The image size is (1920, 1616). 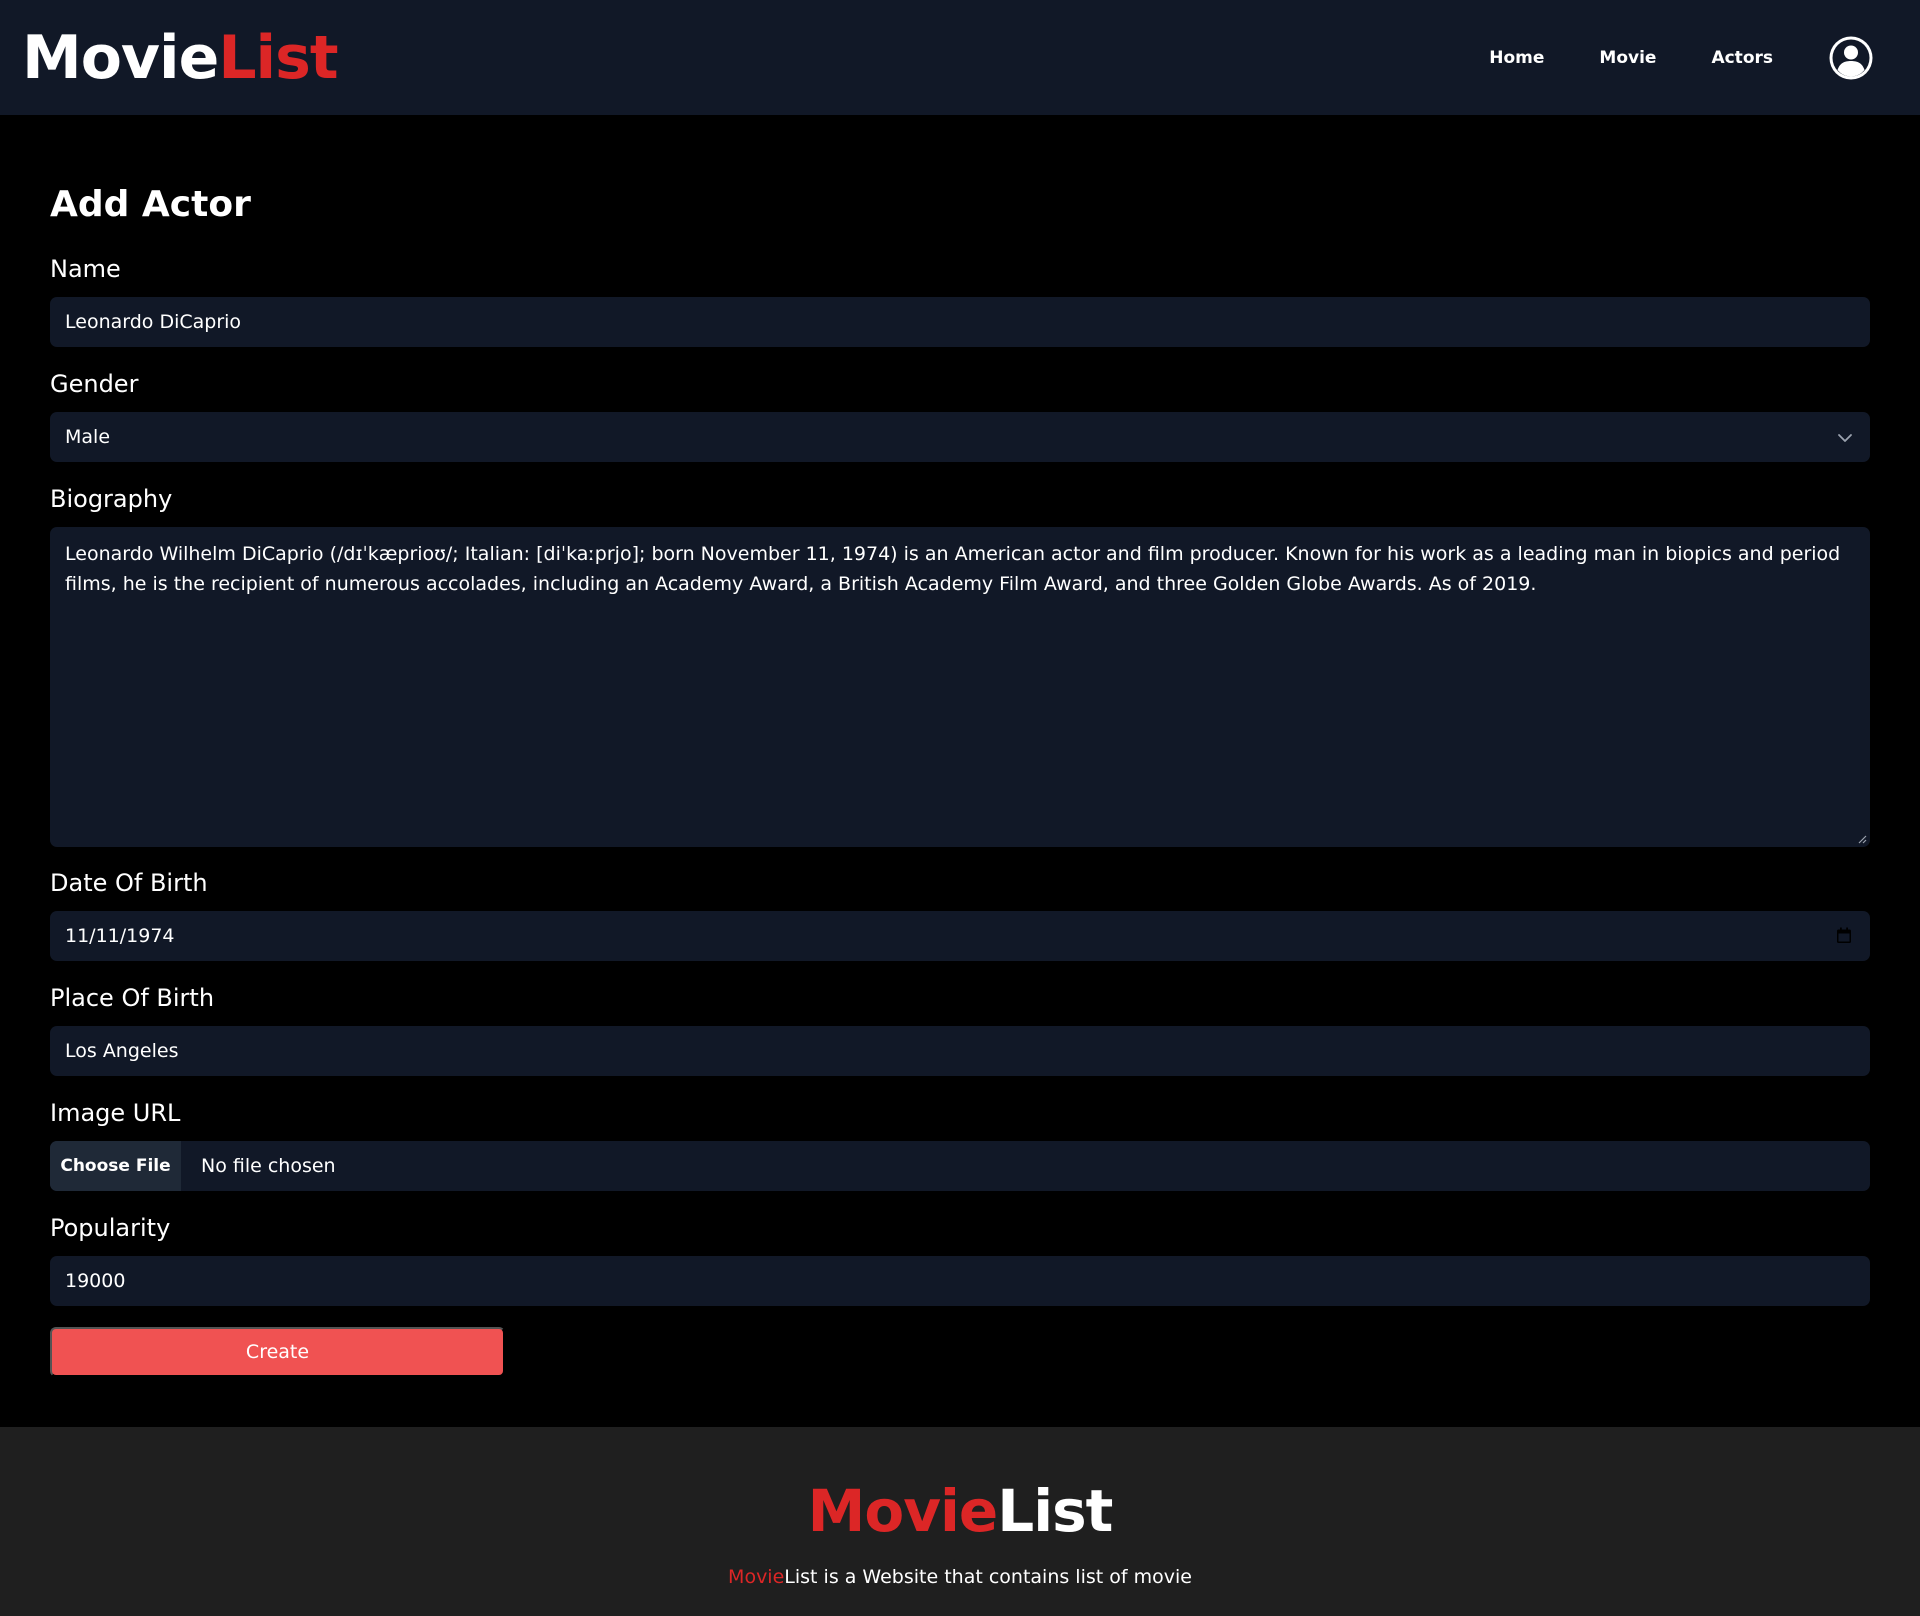 I want to click on name-input: Leonardo DiCaprio, so click(x=960, y=322).